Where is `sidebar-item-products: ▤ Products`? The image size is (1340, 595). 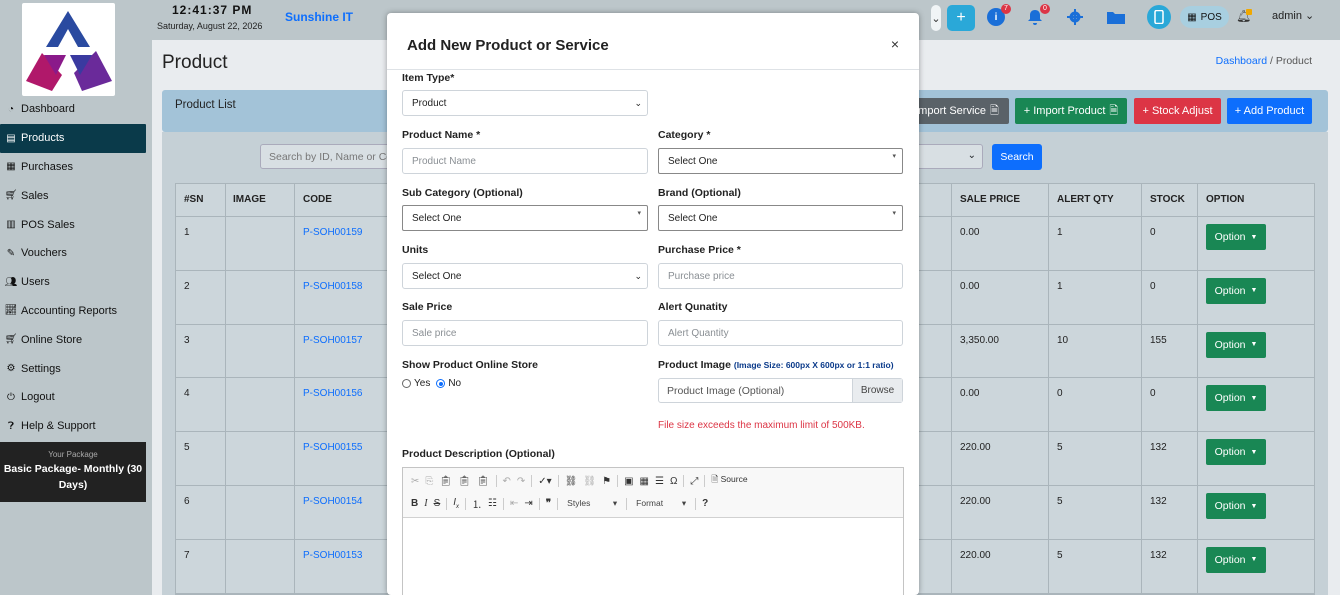 sidebar-item-products: ▤ Products is located at coordinates (73, 138).